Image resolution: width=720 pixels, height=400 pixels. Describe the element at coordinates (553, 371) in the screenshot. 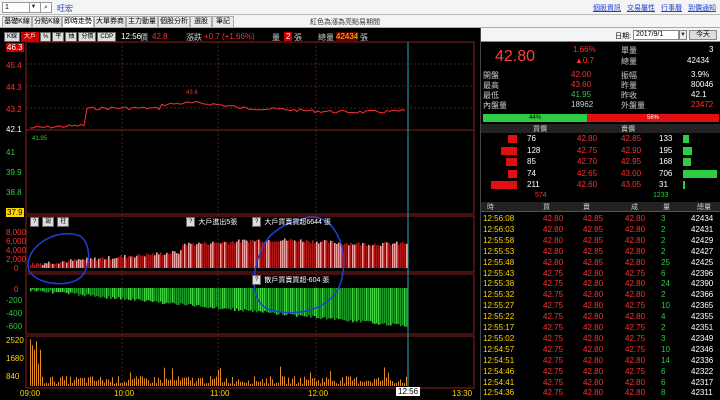

I see `tick-cell: 42.75` at that location.